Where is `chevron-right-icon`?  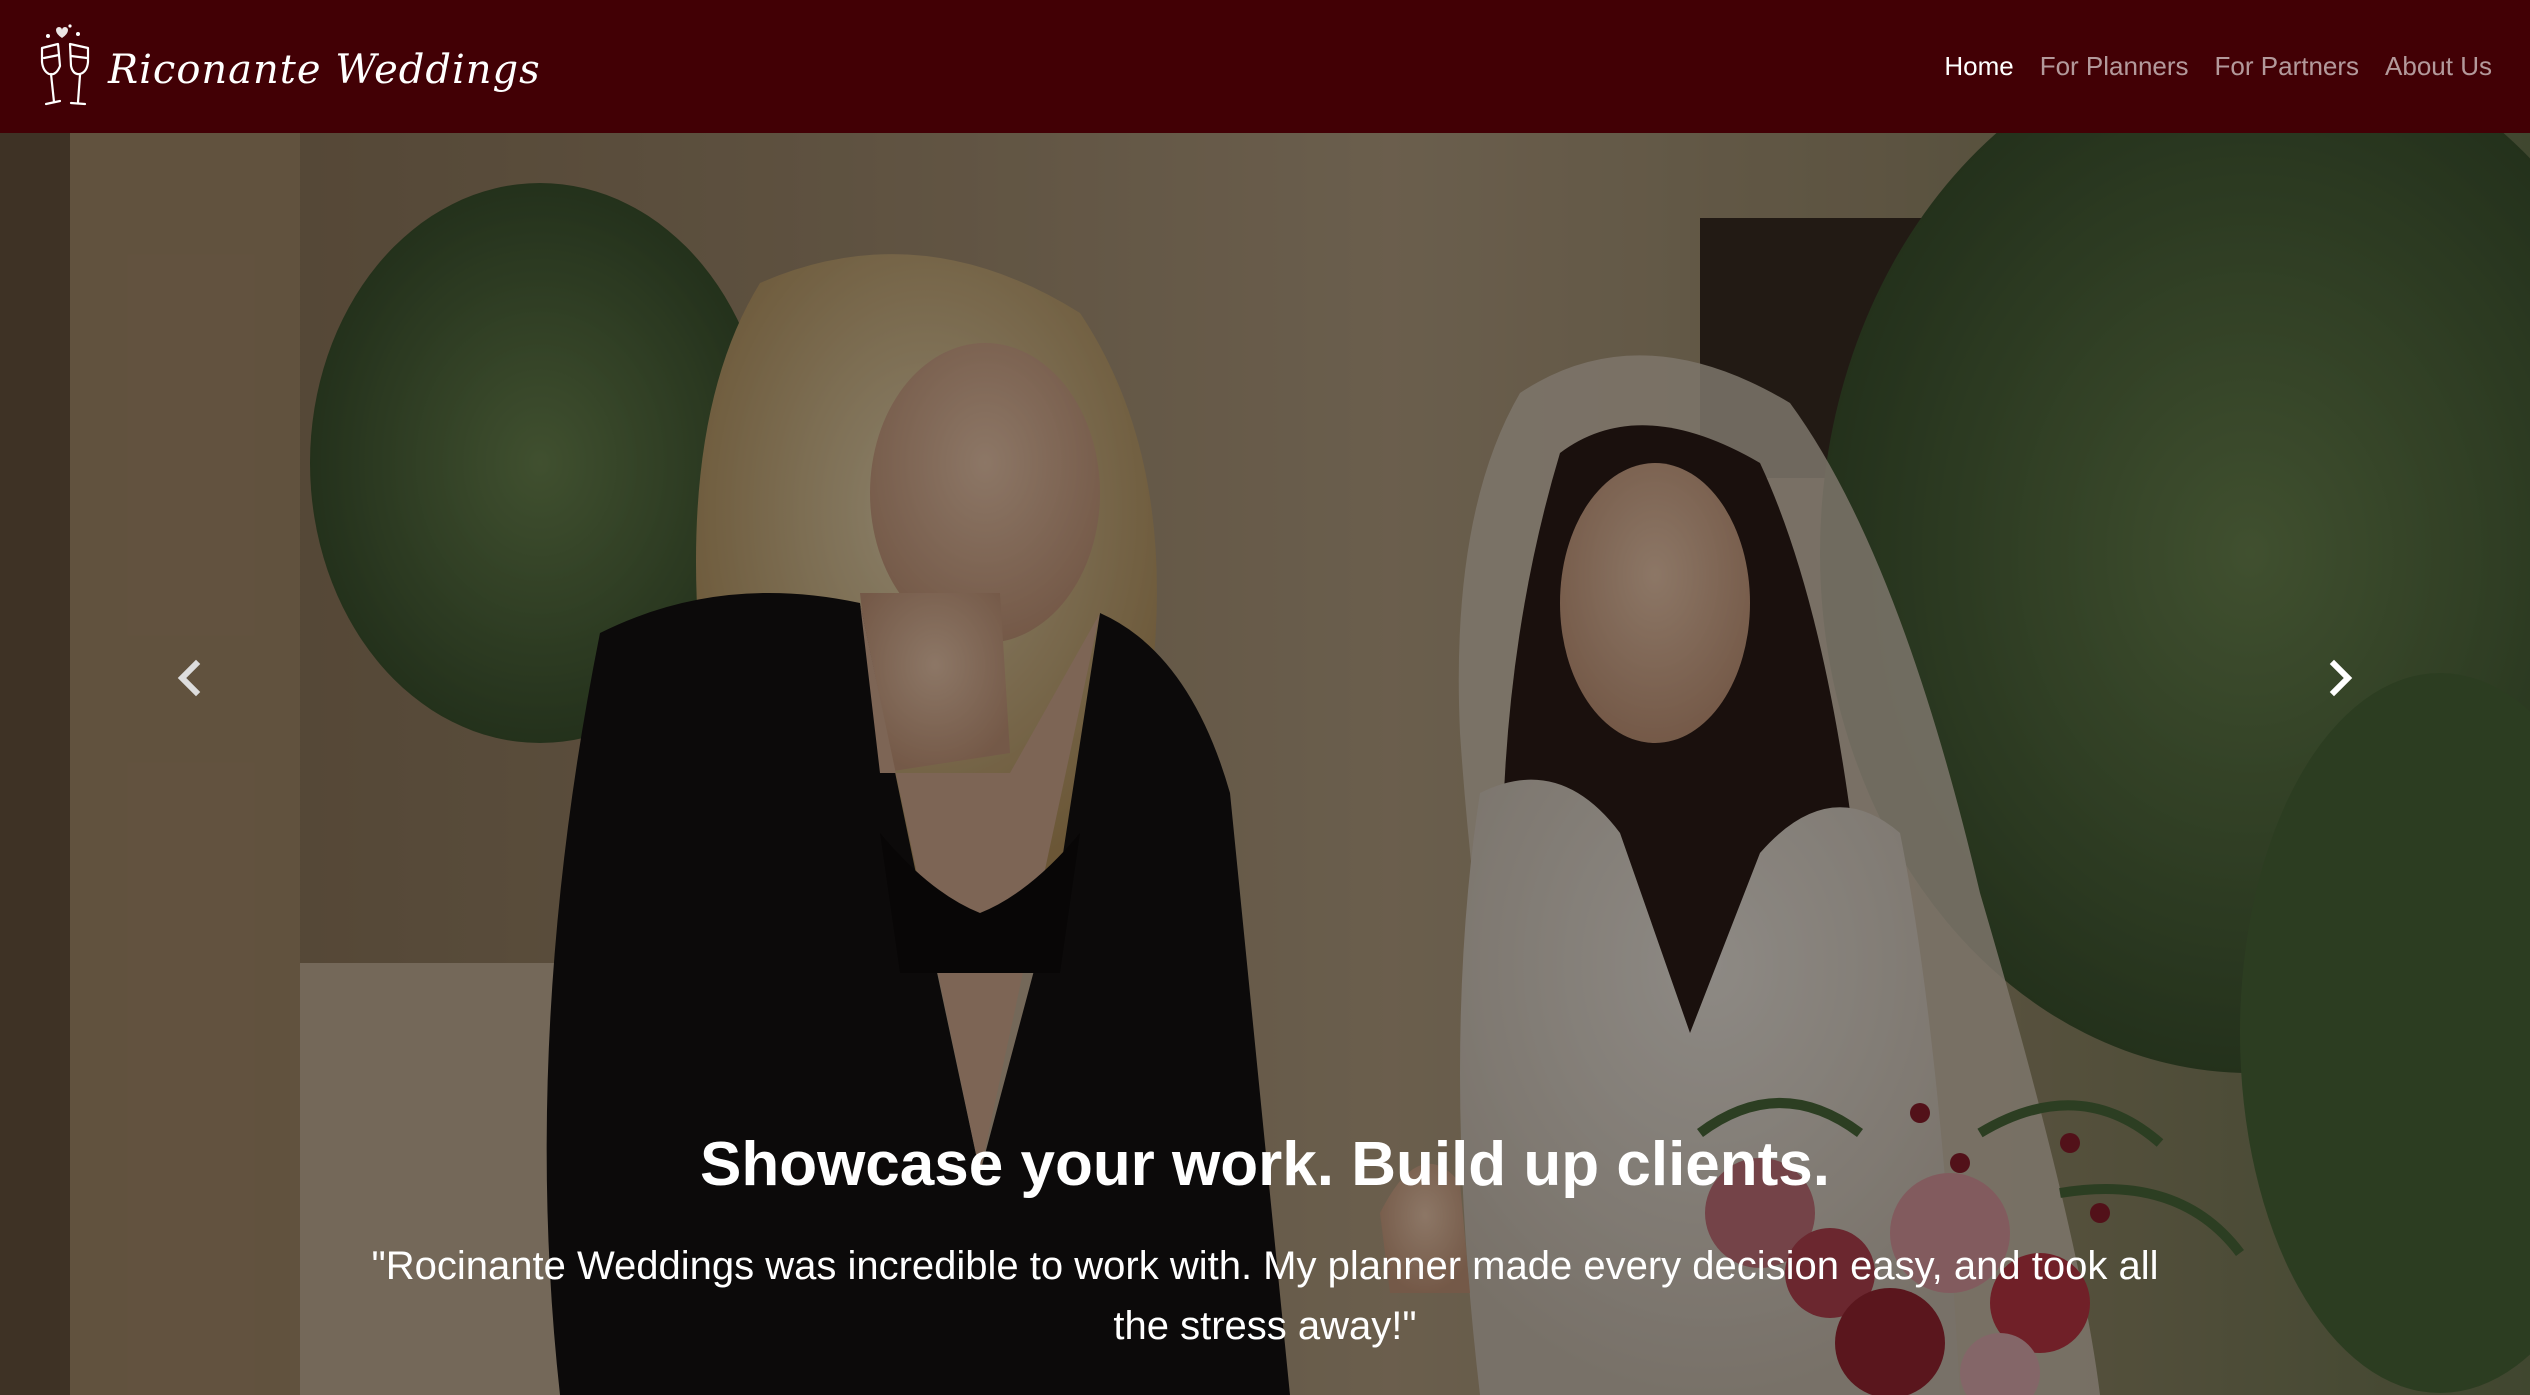 chevron-right-icon is located at coordinates (2341, 678).